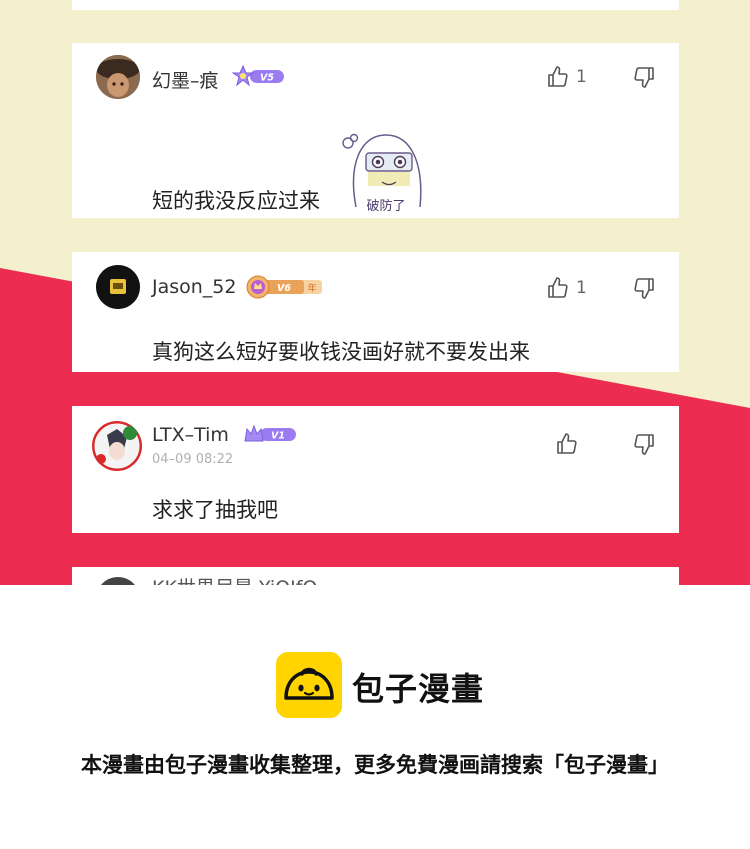 The height and width of the screenshot is (849, 750). What do you see at coordinates (375, 576) in the screenshot?
I see `comment-card: KK世界尽是 YiQIfO` at bounding box center [375, 576].